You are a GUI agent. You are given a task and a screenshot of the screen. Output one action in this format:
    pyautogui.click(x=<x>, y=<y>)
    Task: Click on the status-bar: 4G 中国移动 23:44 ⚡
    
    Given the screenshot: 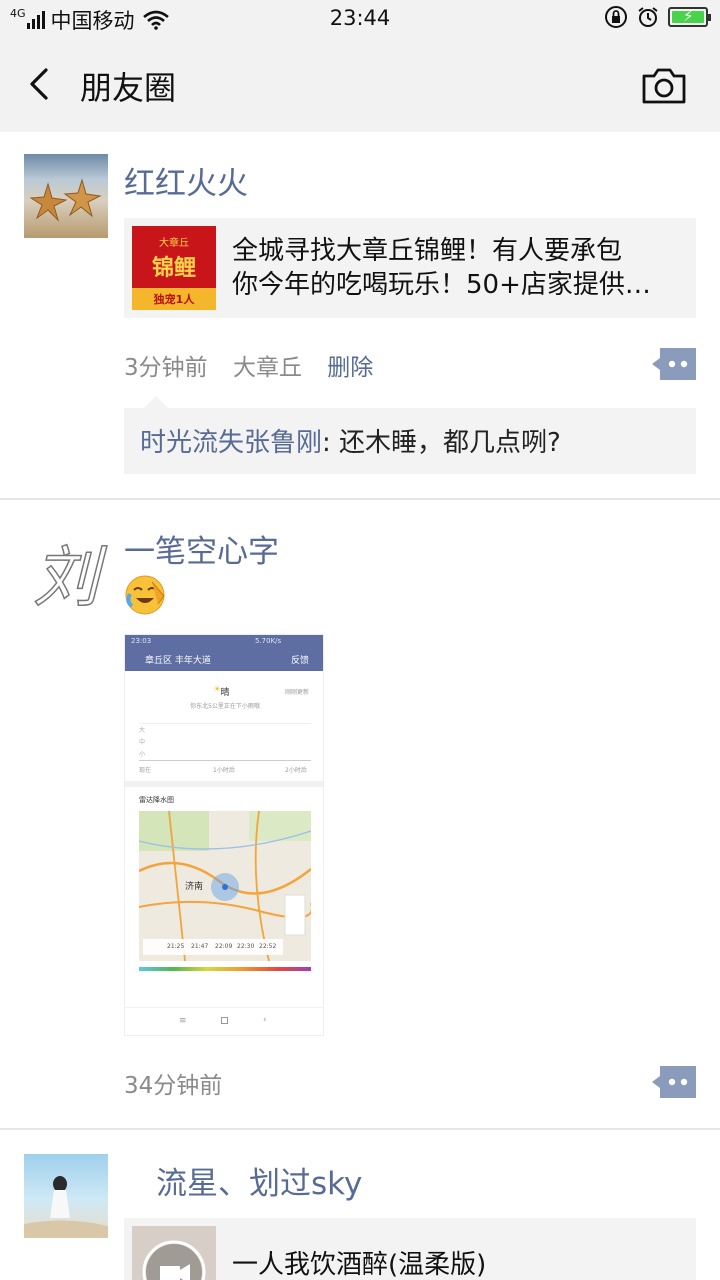 What is the action you would take?
    pyautogui.click(x=360, y=18)
    